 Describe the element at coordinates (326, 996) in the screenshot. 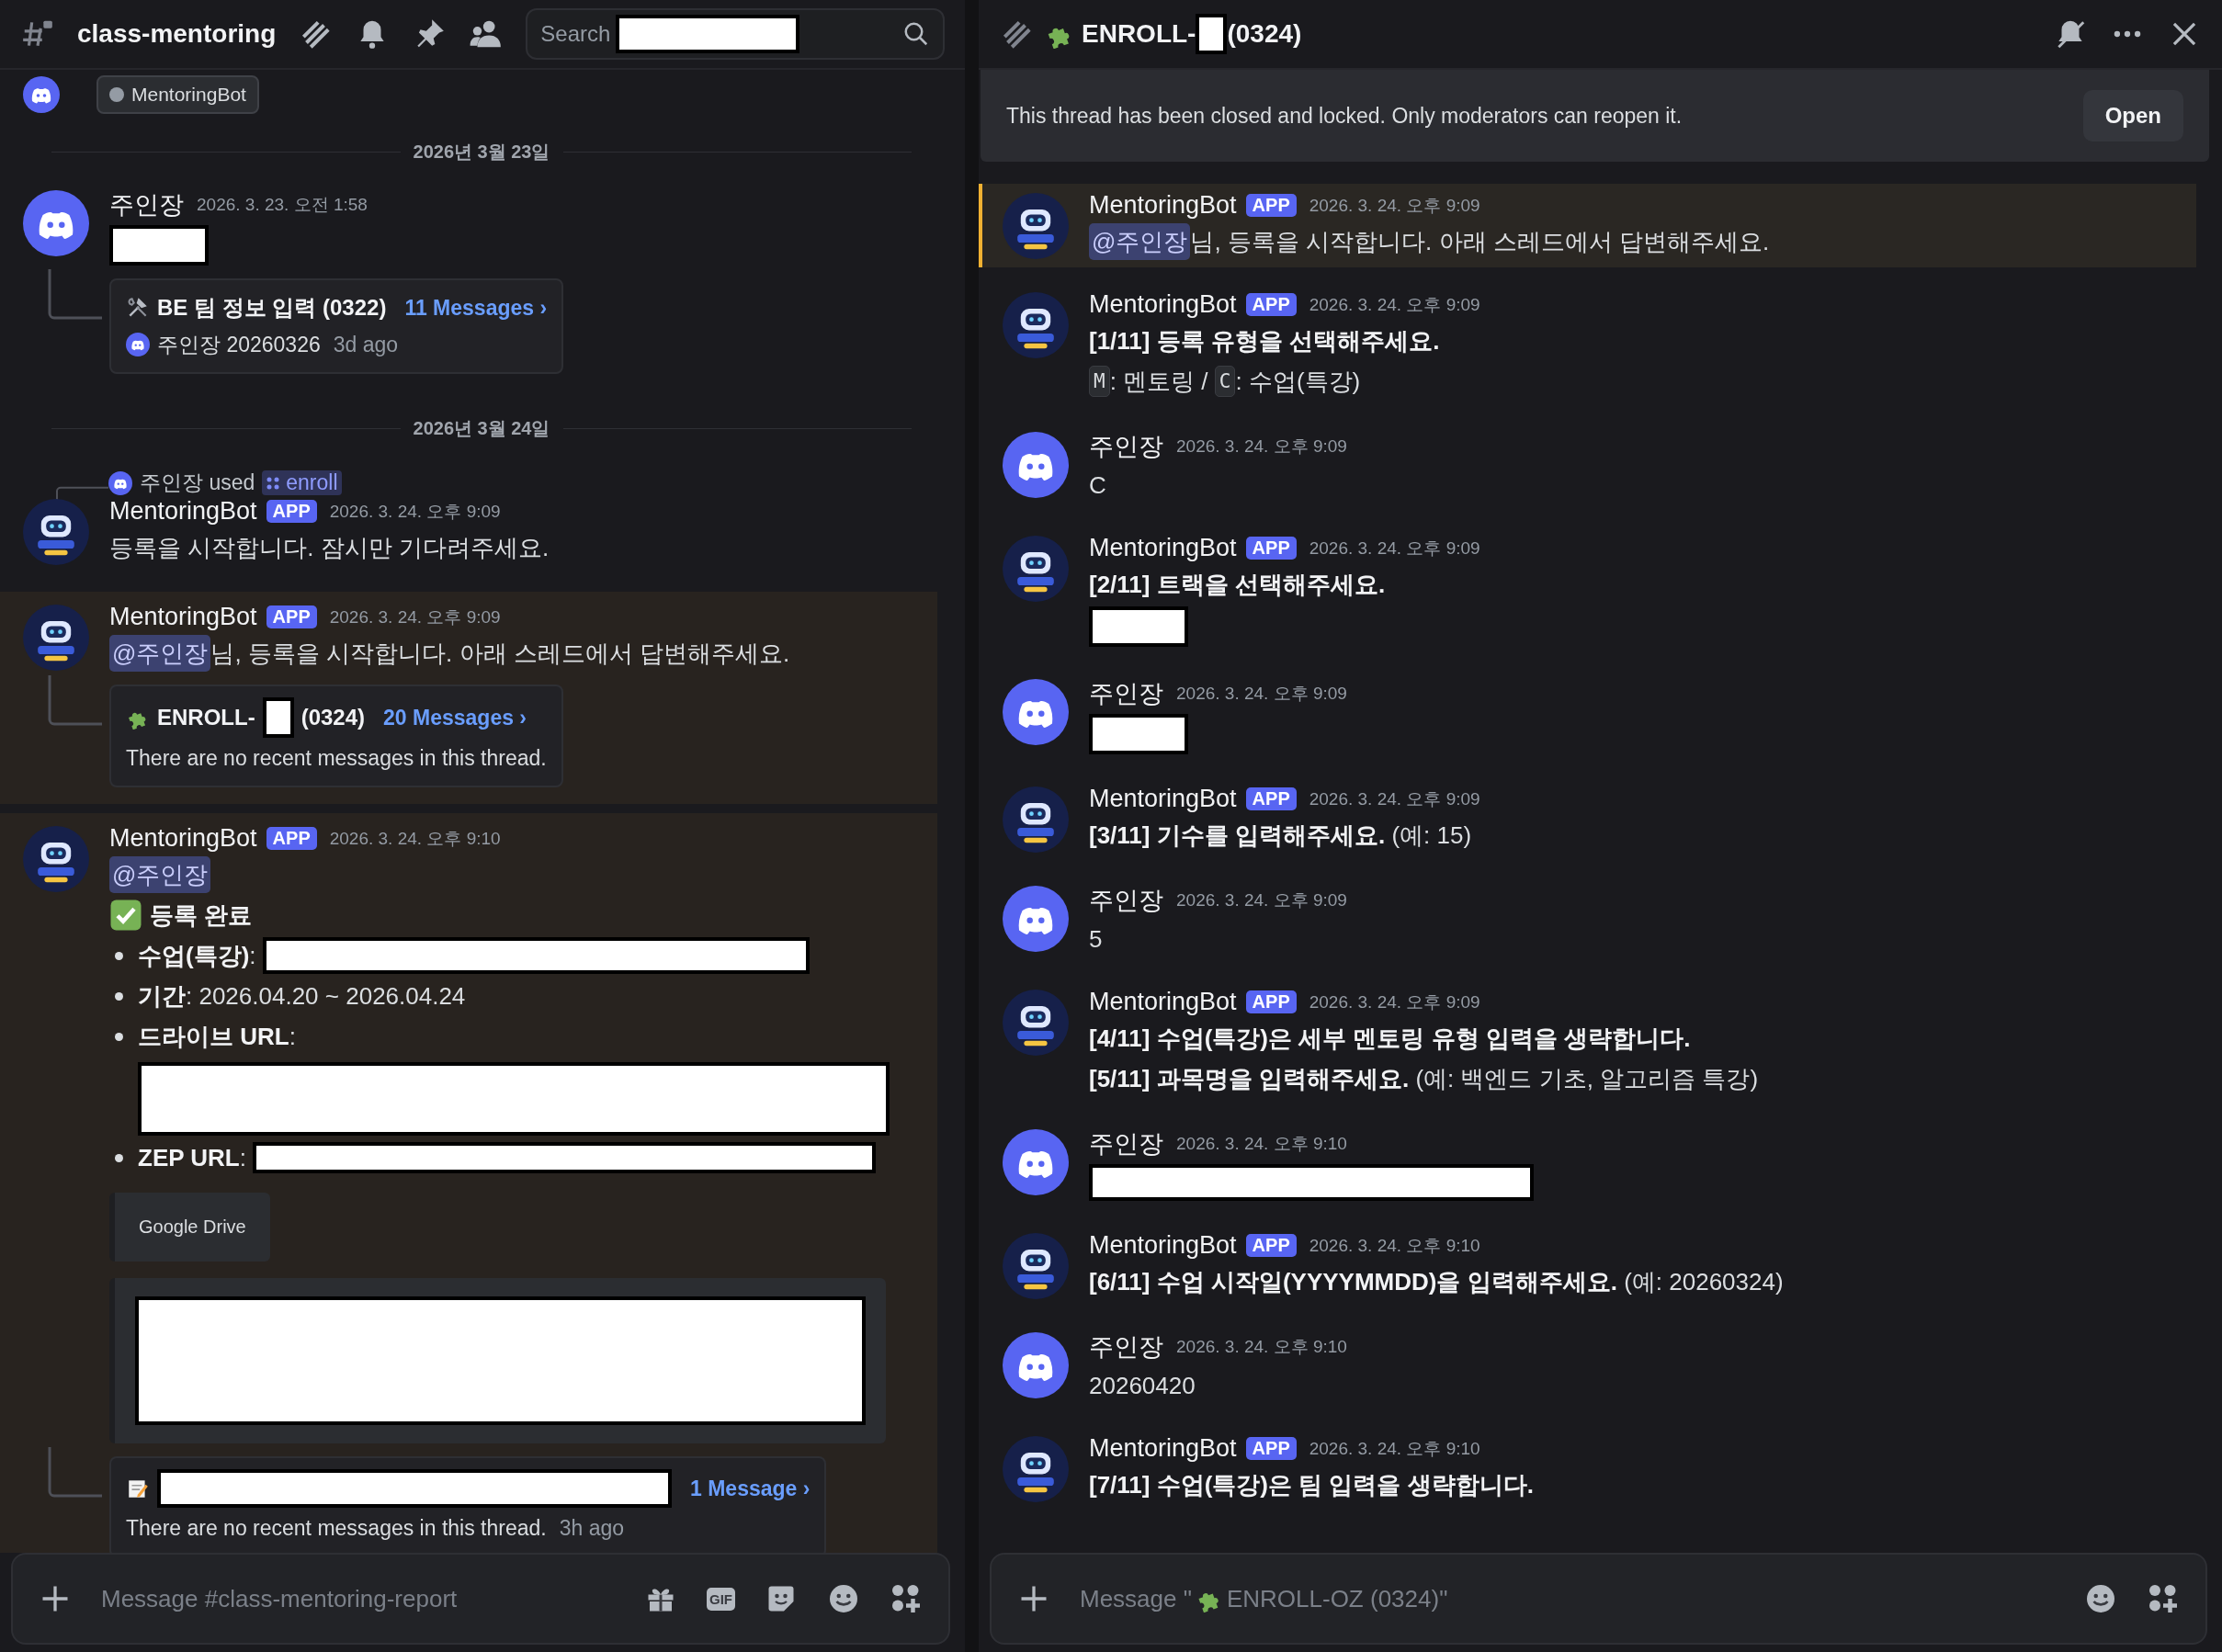

I see `message-text: : 2026.04.20 ~ 2026.04.24` at that location.